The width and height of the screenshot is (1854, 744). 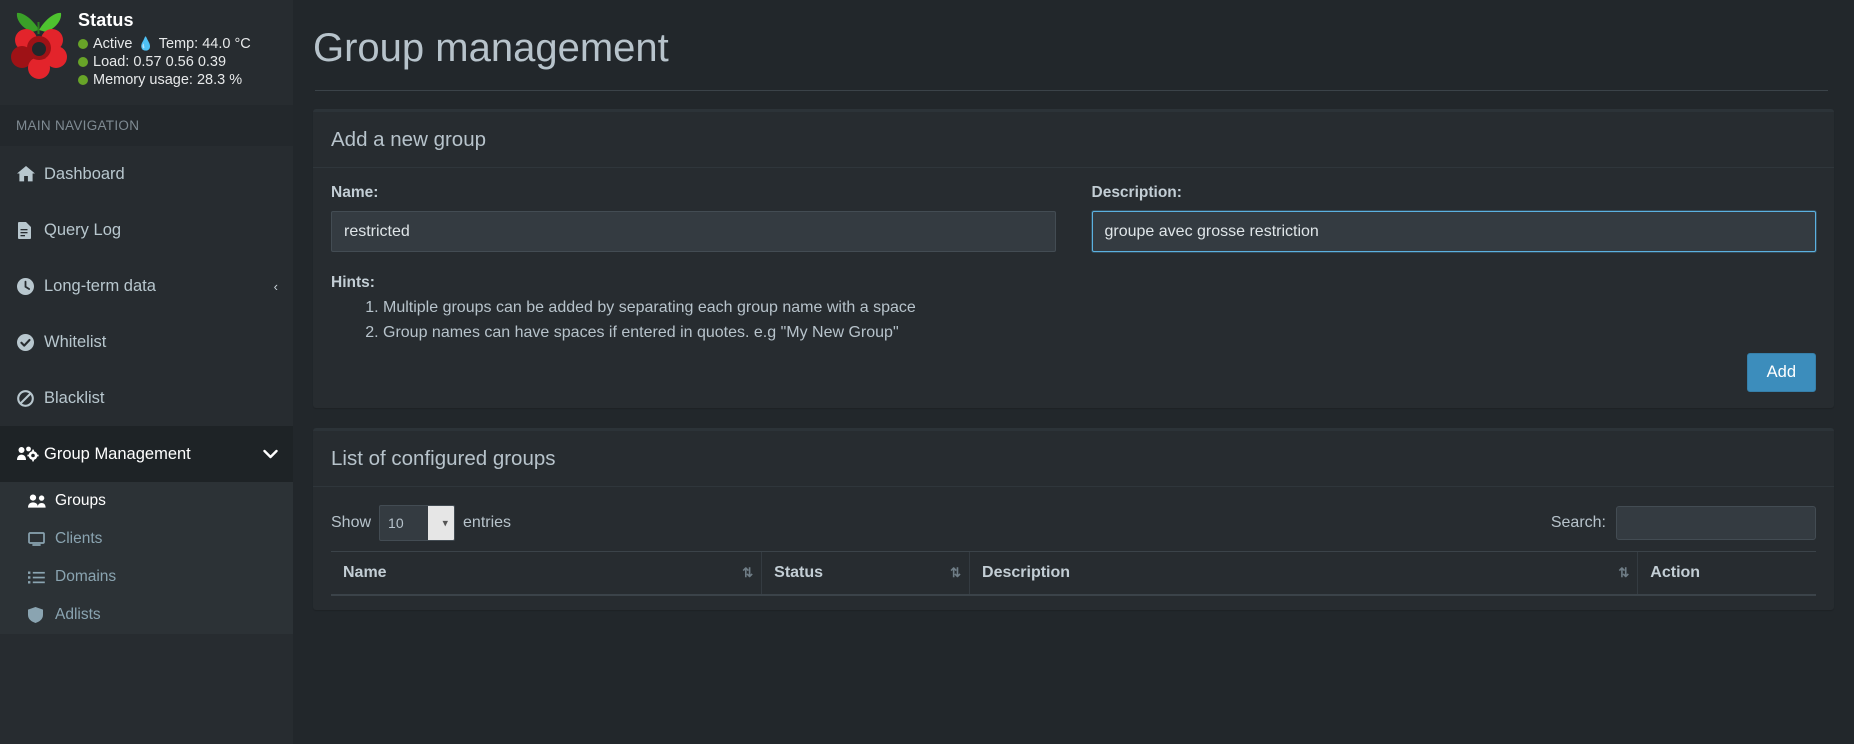 I want to click on description-field-group: Description:, so click(x=1453, y=218).